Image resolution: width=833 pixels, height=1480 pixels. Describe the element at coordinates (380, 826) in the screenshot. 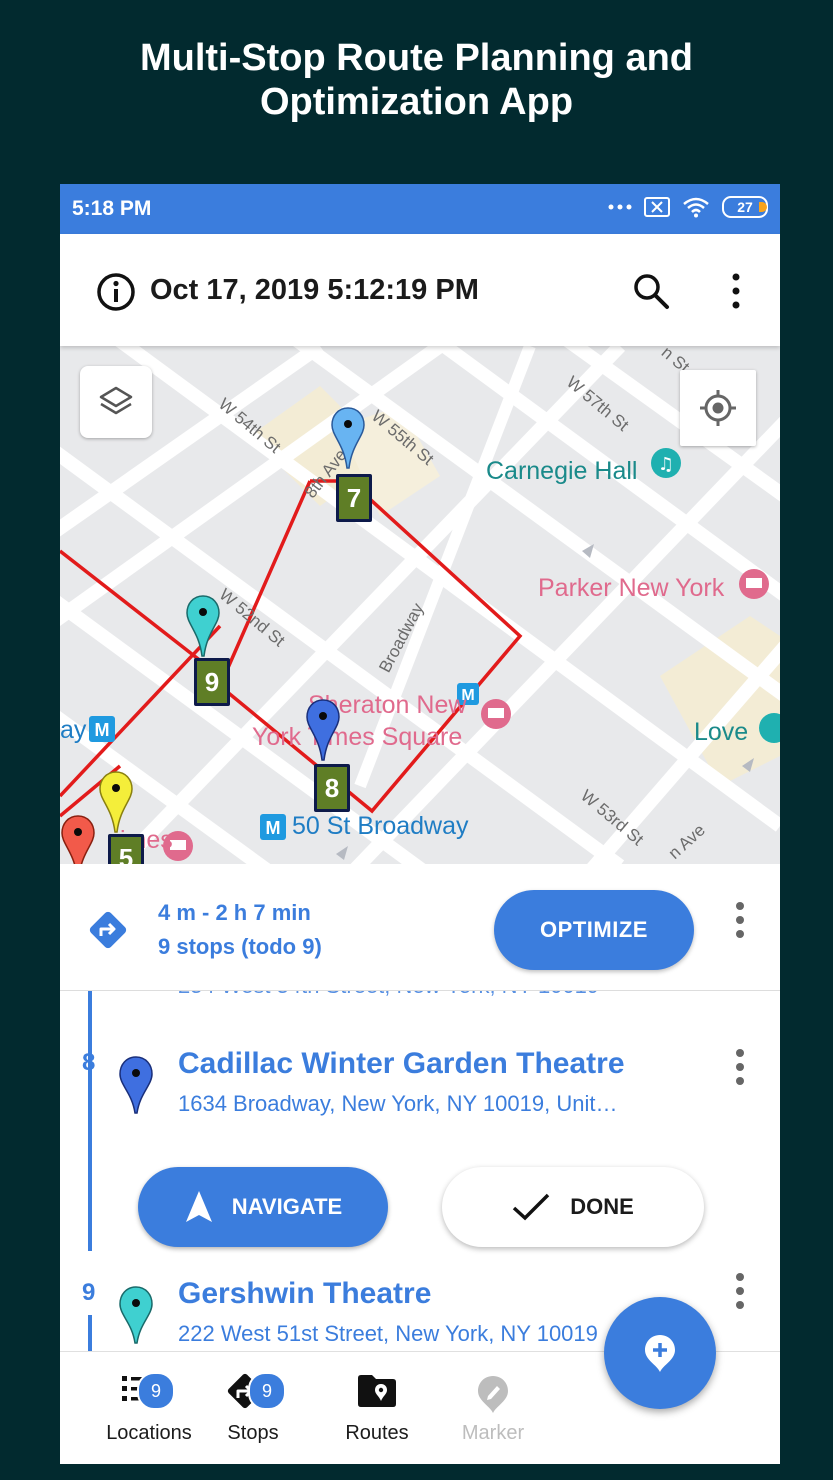

I see `poi-50-st-broadway: 50 St Broadway` at that location.